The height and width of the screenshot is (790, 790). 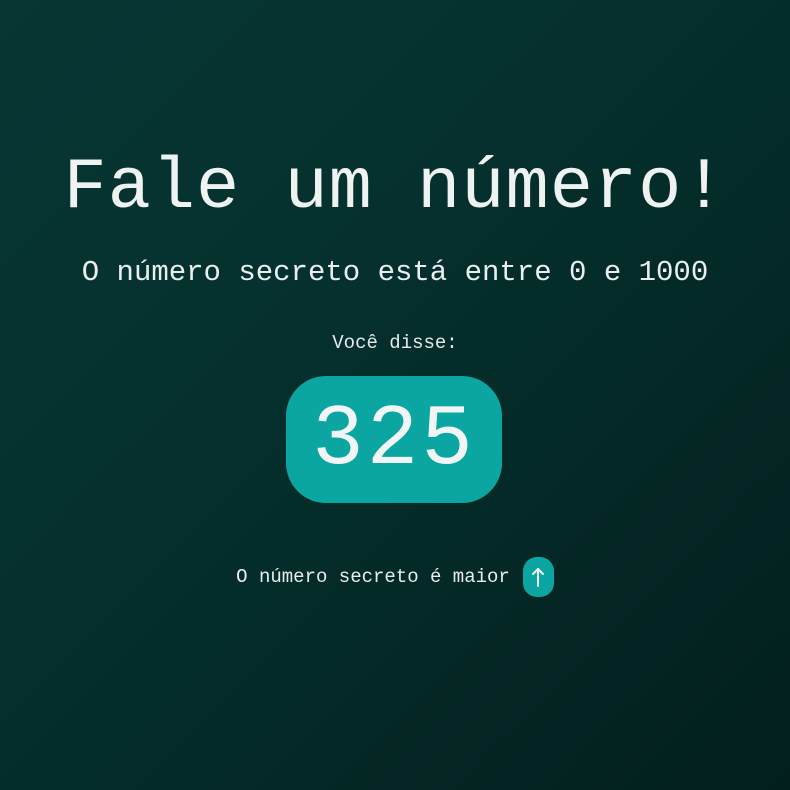 What do you see at coordinates (395, 188) in the screenshot?
I see `page-title: Fale um número!` at bounding box center [395, 188].